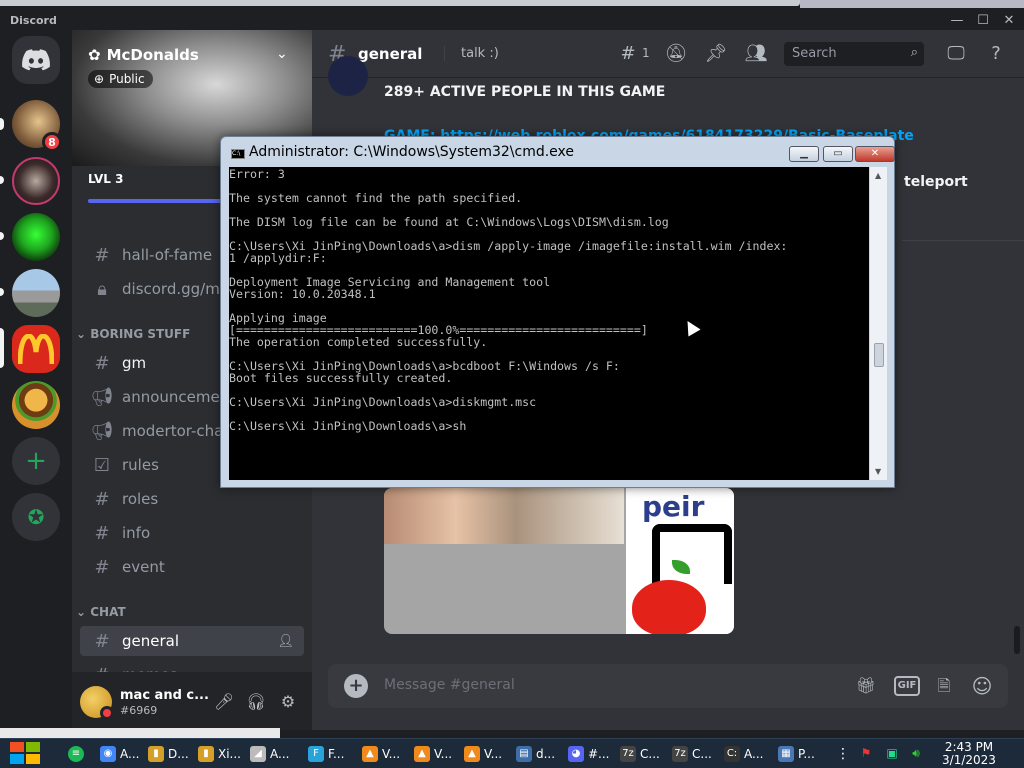 This screenshot has width=1024, height=768. Describe the element at coordinates (139, 710) in the screenshot. I see `user-tag: #6969` at that location.